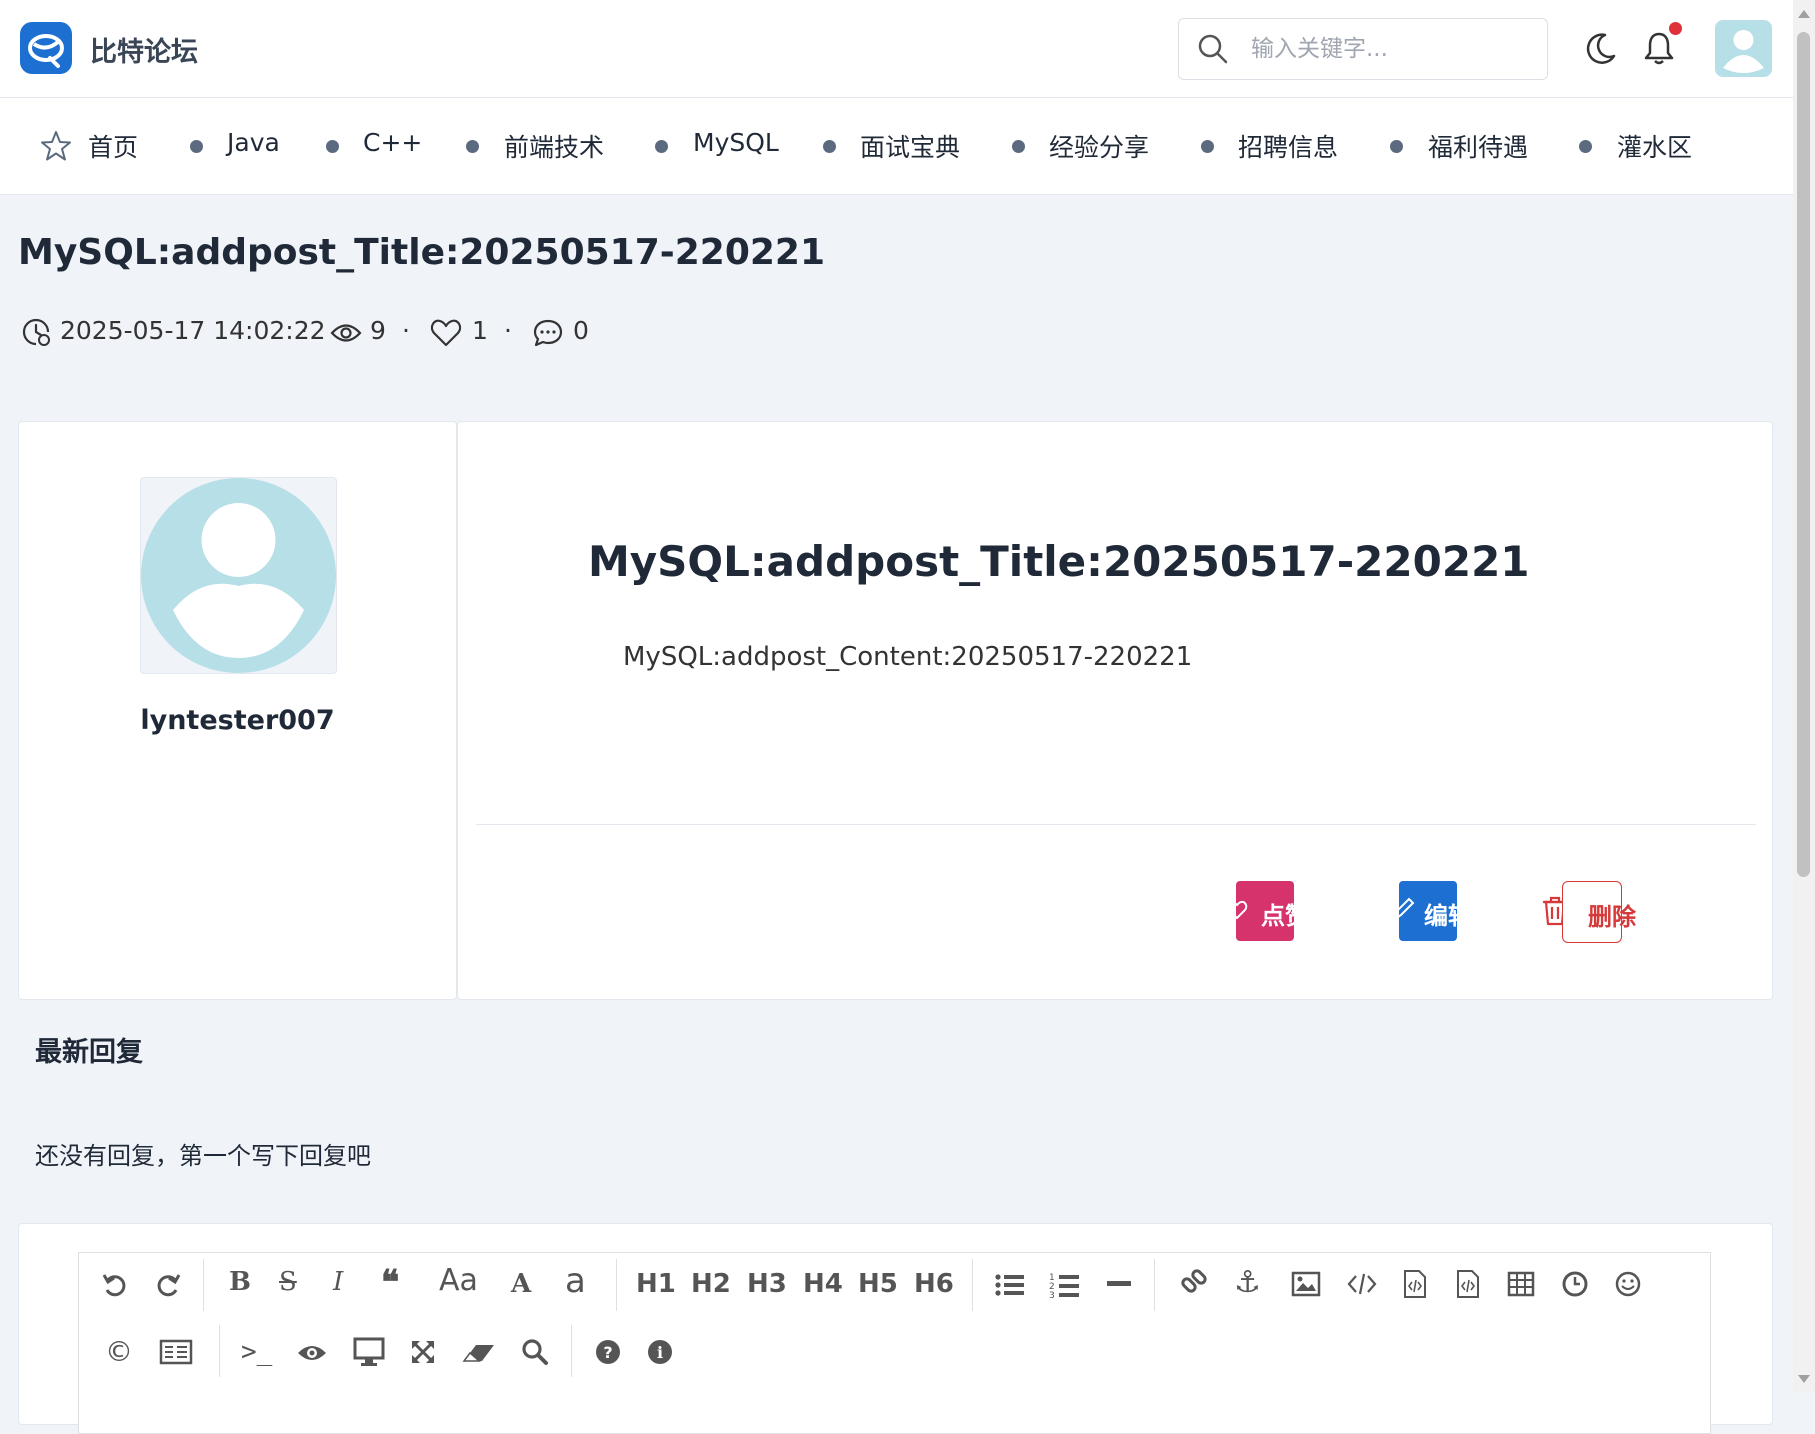 The height and width of the screenshot is (1434, 1815). What do you see at coordinates (1804, 1379) in the screenshot?
I see `scroll-down-icon` at bounding box center [1804, 1379].